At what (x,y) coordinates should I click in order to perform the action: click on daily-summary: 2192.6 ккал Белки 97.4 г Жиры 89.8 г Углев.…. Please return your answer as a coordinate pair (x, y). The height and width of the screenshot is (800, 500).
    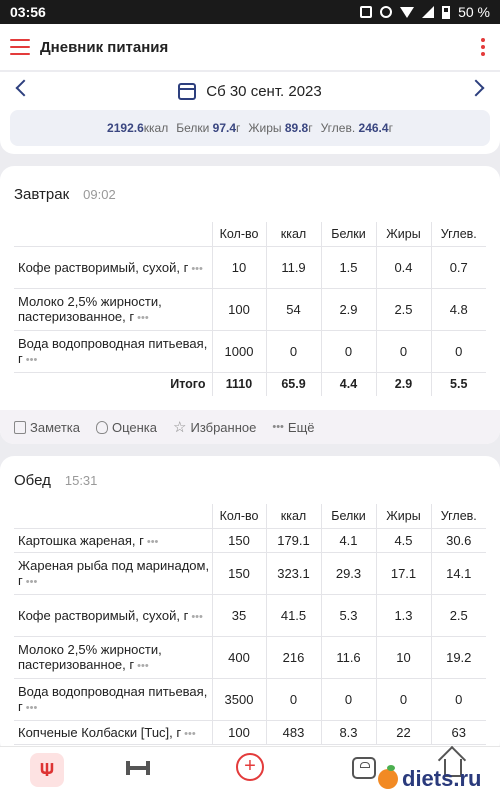
    Looking at the image, I should click on (250, 128).